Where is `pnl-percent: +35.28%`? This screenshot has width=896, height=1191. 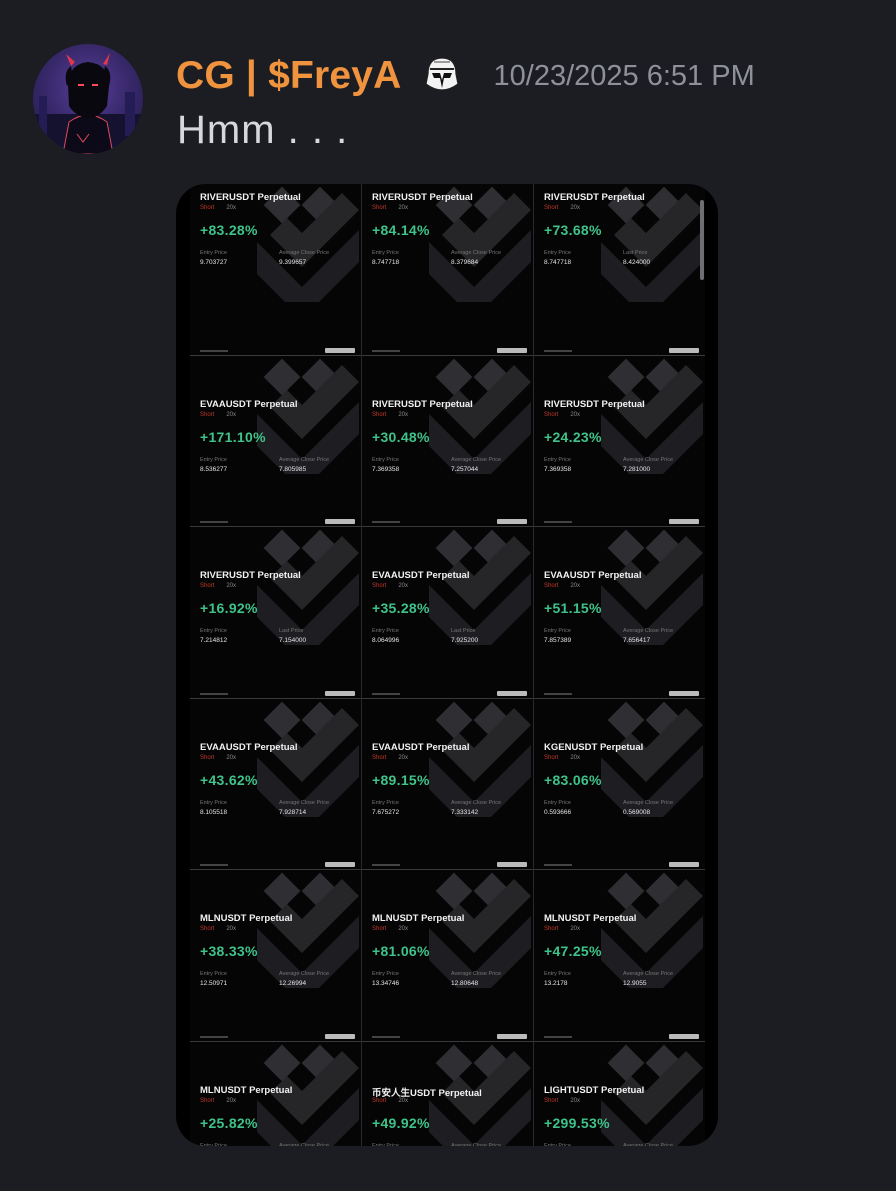 pnl-percent: +35.28% is located at coordinates (401, 608).